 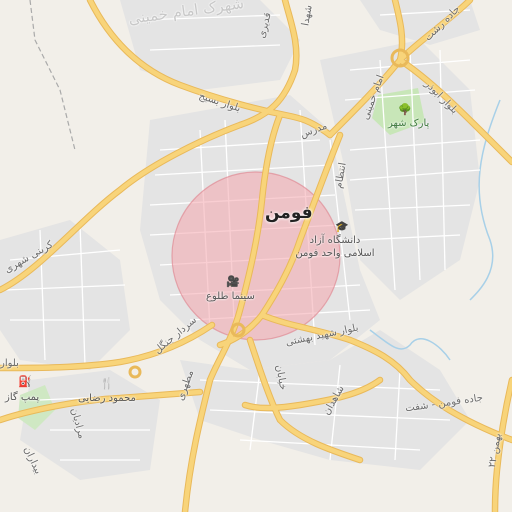 What do you see at coordinates (22, 397) in the screenshot?
I see `label-gas-station: پمپ گاز` at bounding box center [22, 397].